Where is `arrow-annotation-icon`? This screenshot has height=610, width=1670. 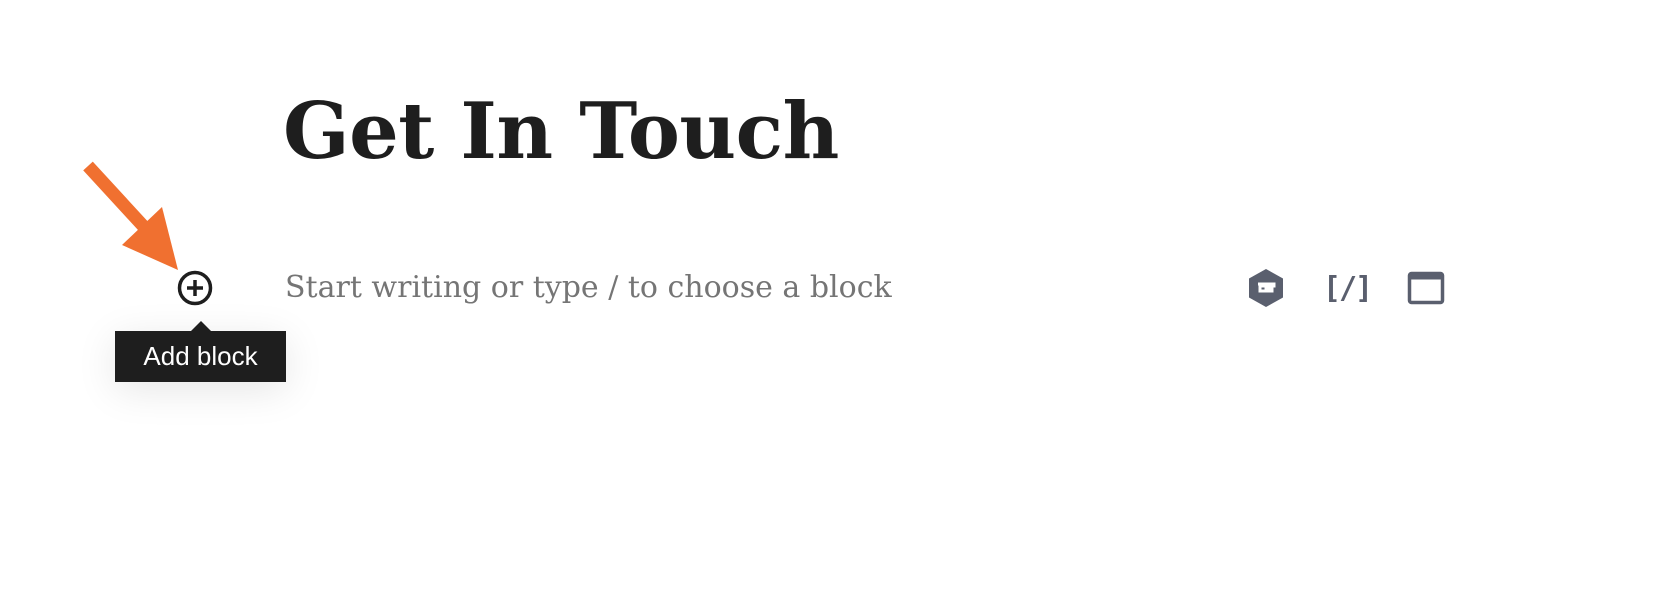
arrow-annotation-icon is located at coordinates (130, 215).